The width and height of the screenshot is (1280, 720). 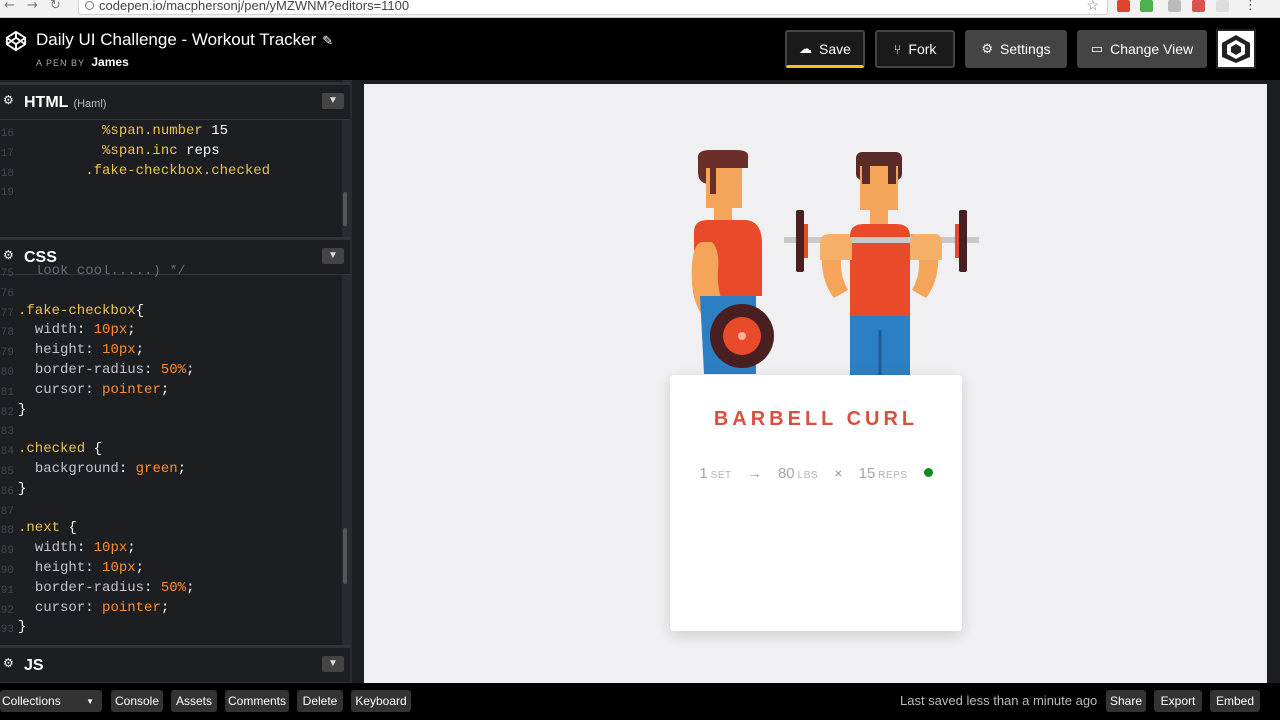 I want to click on extension-red-icon, so click(x=1198, y=6).